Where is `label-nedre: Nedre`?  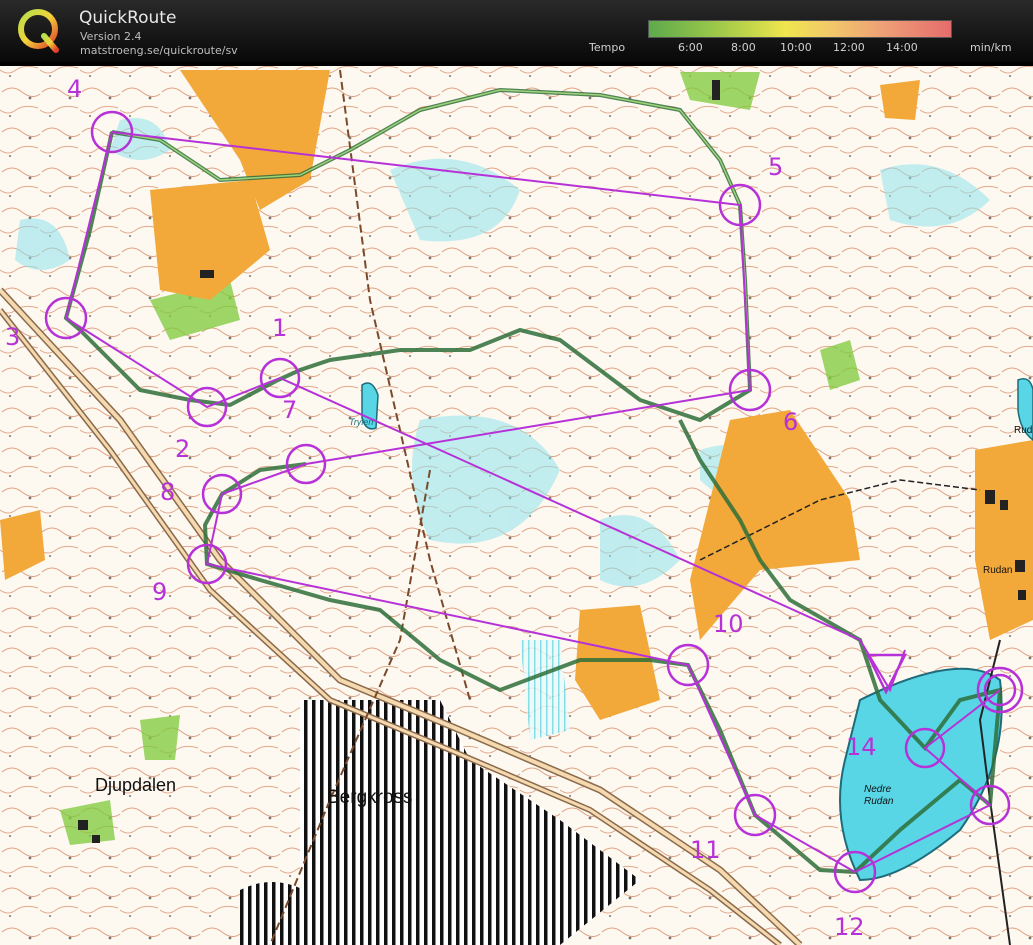 label-nedre: Nedre is located at coordinates (878, 789).